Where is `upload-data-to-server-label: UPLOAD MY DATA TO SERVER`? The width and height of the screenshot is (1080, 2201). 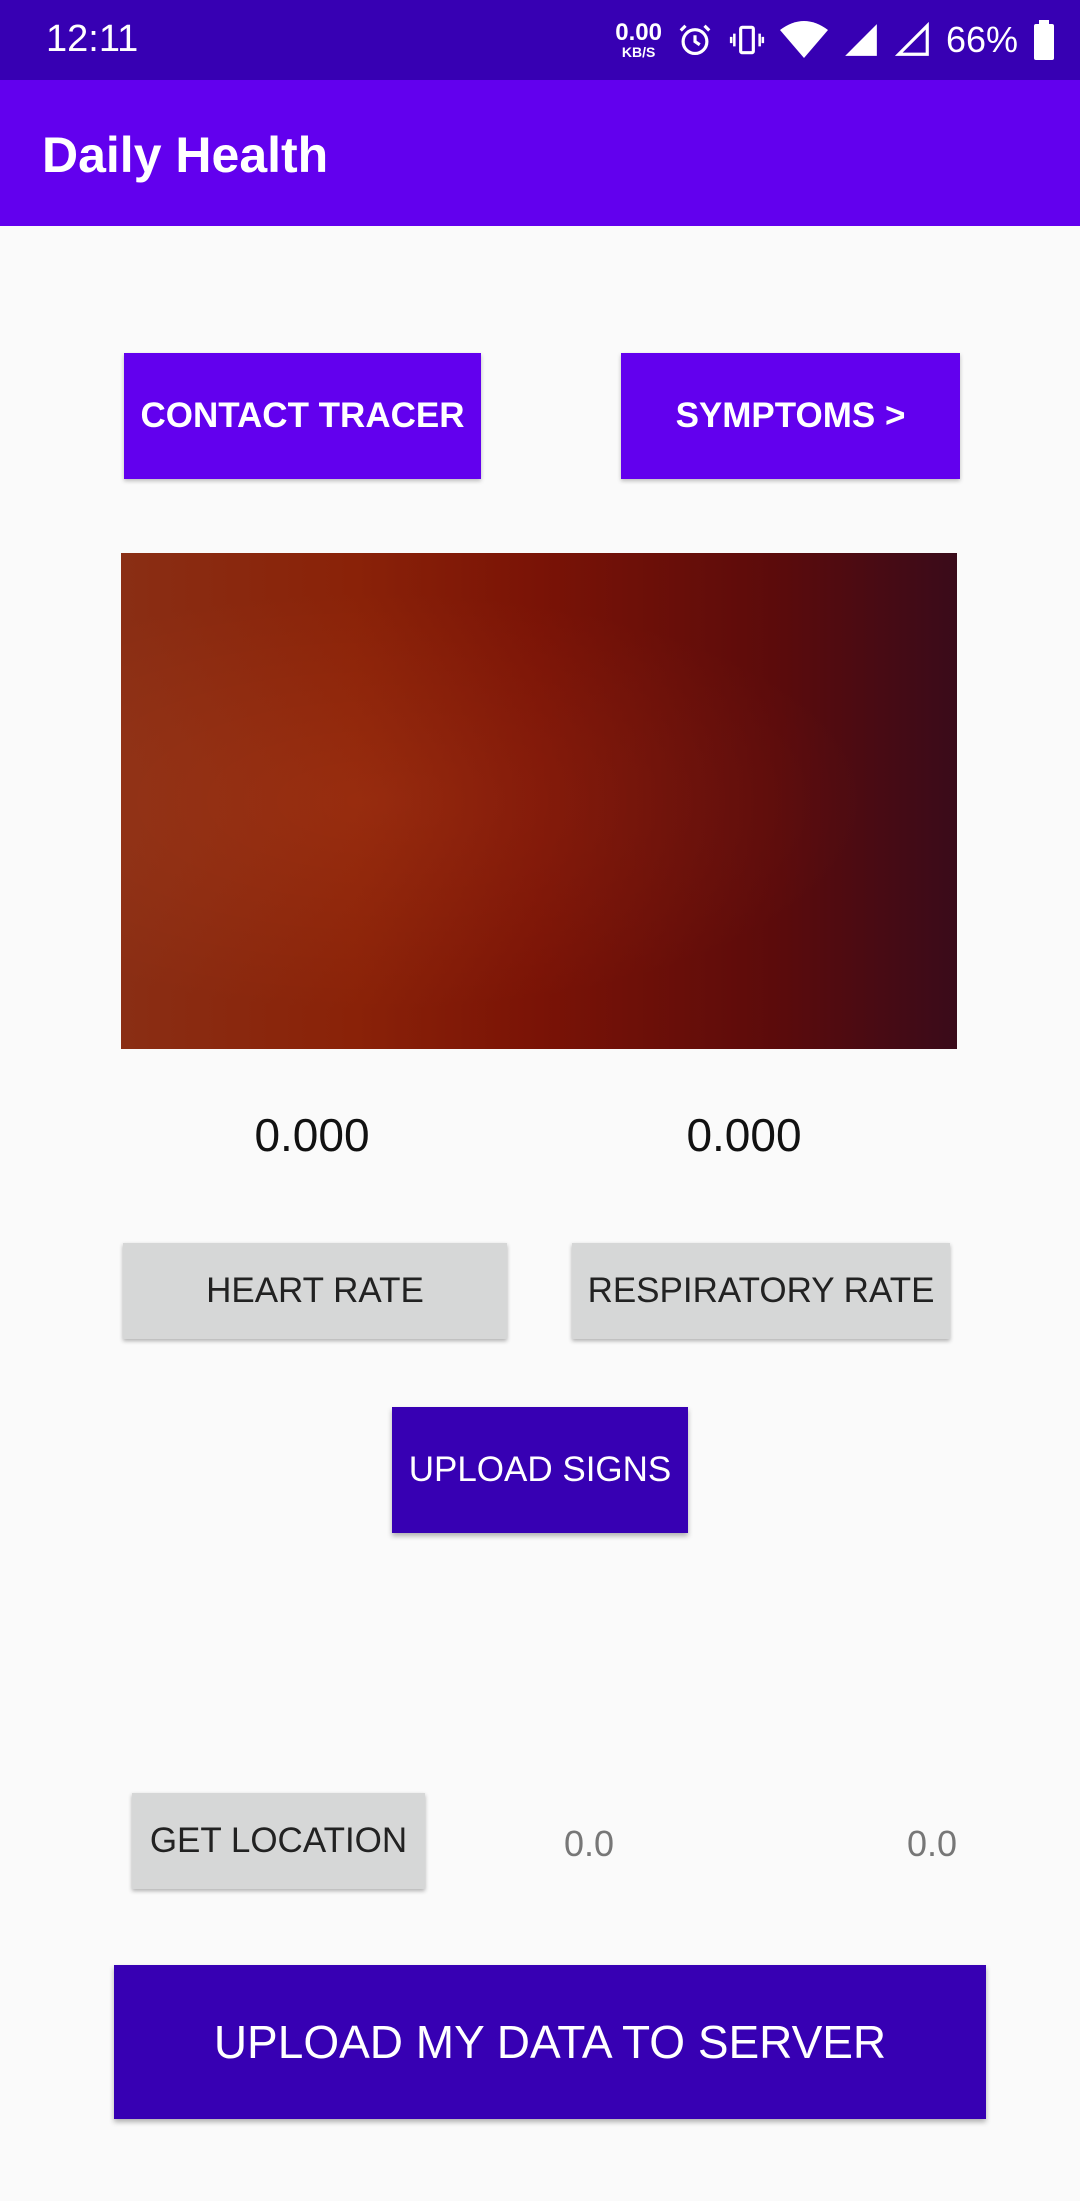
upload-data-to-server-label: UPLOAD MY DATA TO SERVER is located at coordinates (550, 2042).